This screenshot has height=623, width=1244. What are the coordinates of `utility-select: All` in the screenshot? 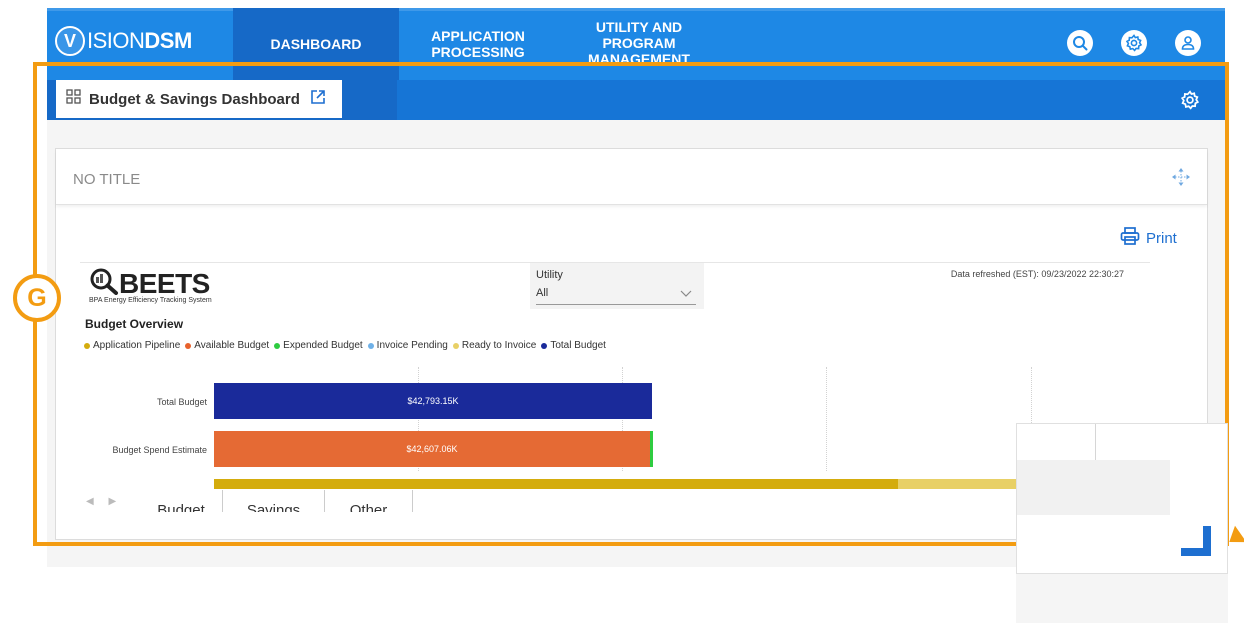 It's located at (616, 296).